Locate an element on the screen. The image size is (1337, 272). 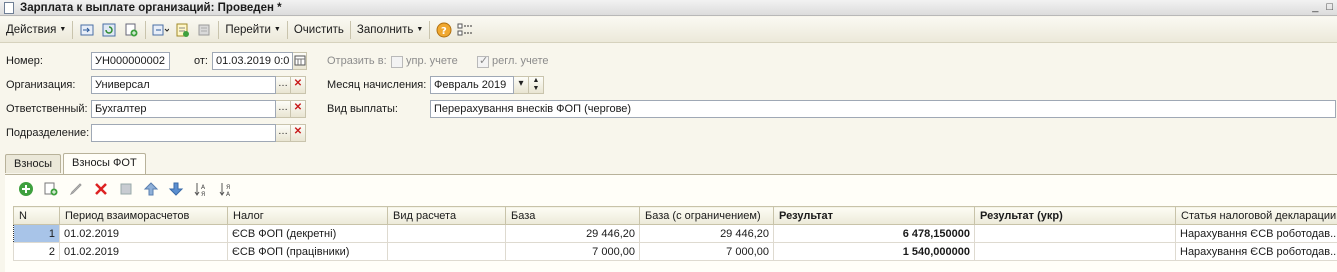
fill-menu: Заполнить ▼ is located at coordinates (390, 30).